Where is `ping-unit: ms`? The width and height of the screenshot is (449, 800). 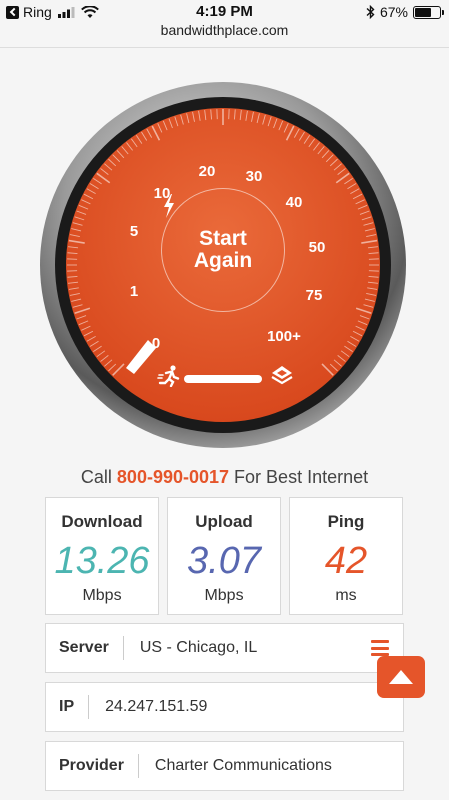
ping-unit: ms is located at coordinates (346, 595).